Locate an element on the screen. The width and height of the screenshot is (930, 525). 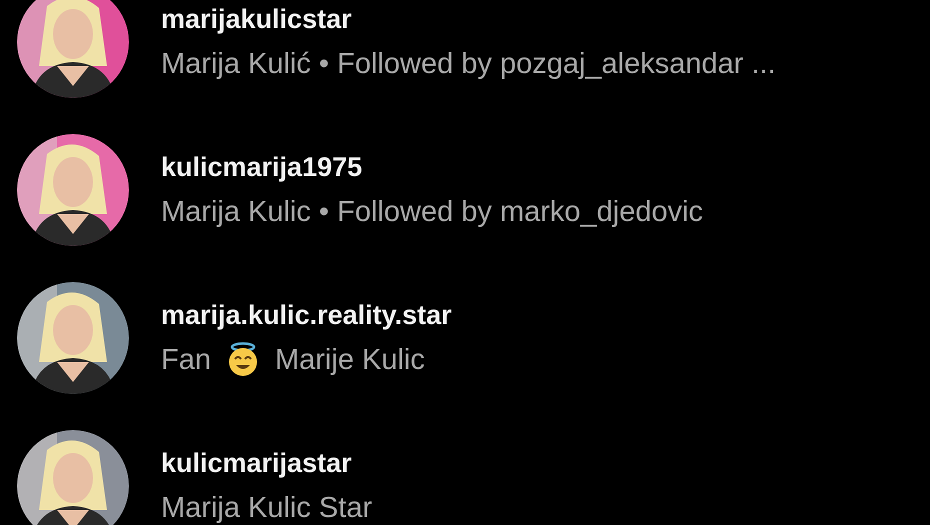
username: marijakulicstar is located at coordinates (468, 19).